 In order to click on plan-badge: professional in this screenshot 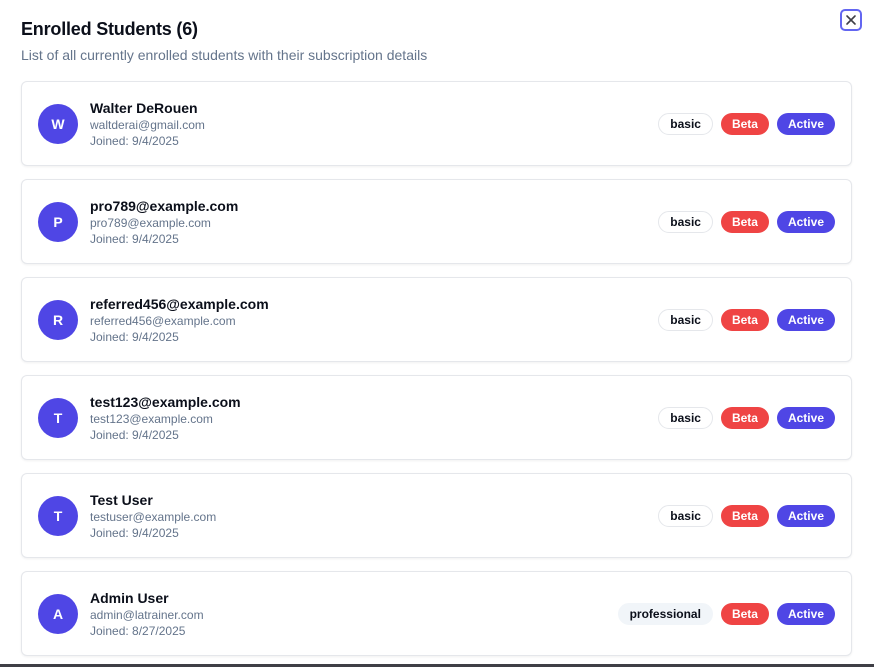, I will do `click(665, 614)`.